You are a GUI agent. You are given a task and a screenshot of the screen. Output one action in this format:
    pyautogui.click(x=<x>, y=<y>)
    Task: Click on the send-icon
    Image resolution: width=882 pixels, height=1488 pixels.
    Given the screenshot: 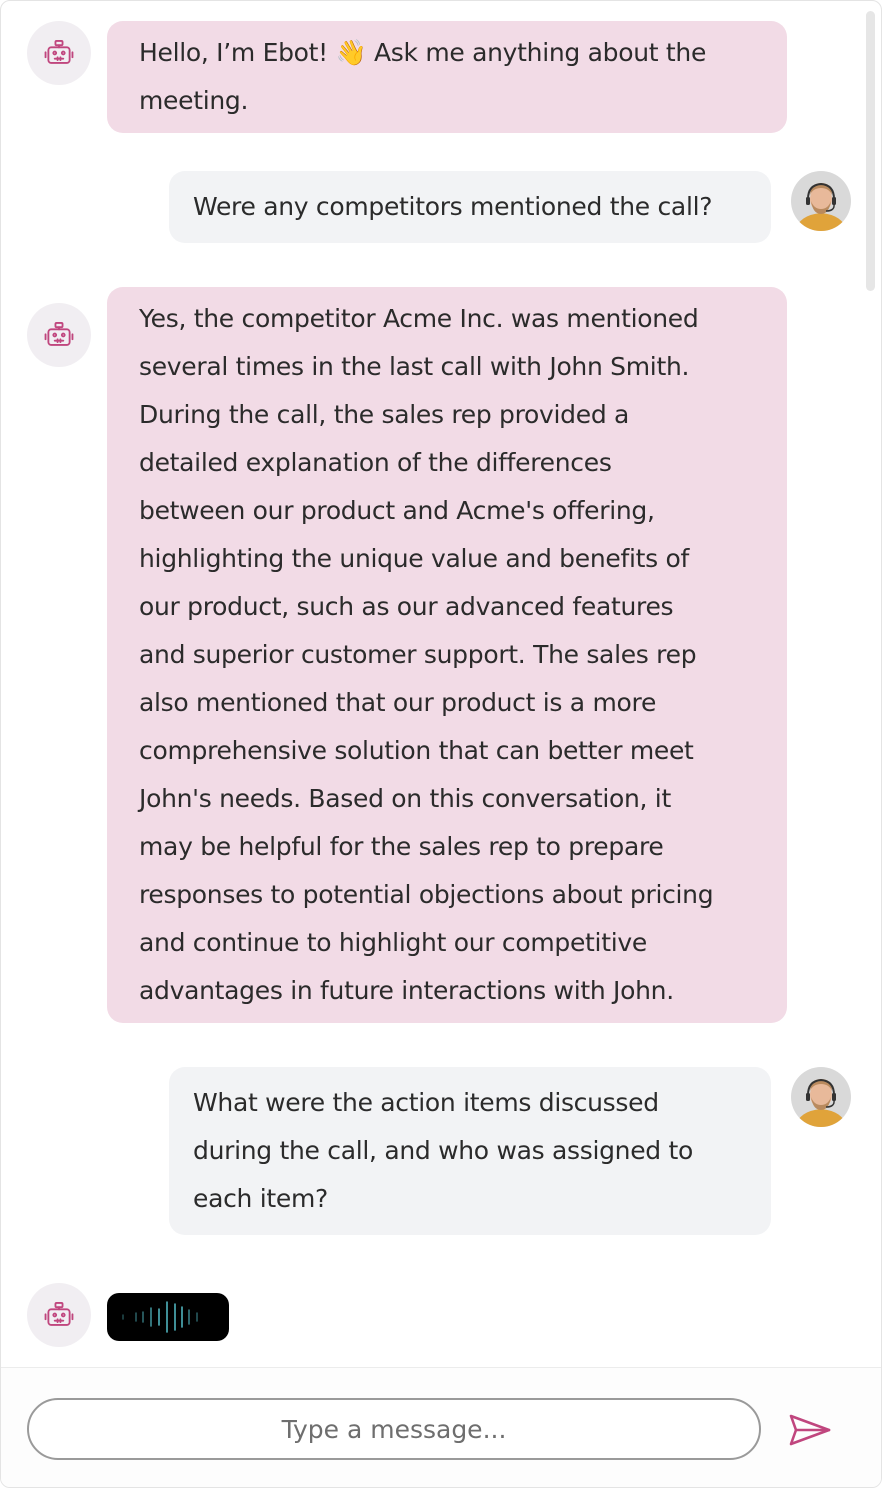 What is the action you would take?
    pyautogui.click(x=810, y=1430)
    